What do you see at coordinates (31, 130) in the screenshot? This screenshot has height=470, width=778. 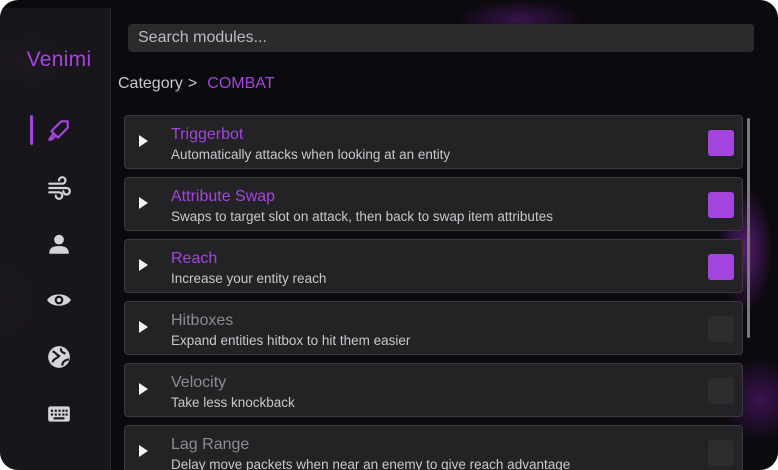 I see `active-indicator` at bounding box center [31, 130].